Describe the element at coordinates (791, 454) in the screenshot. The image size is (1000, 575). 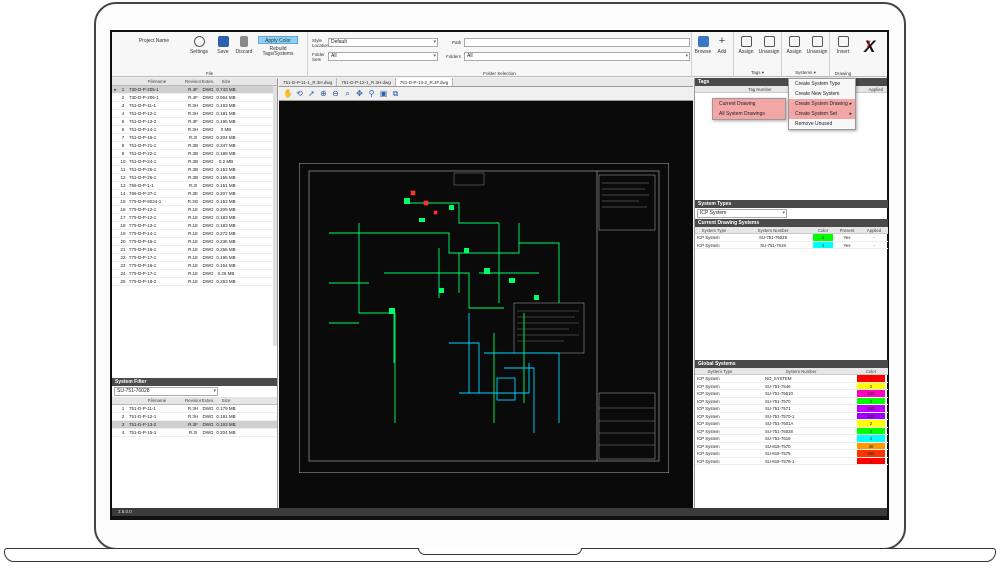
I see `table-row: ICP System SU-818-7575 250` at that location.